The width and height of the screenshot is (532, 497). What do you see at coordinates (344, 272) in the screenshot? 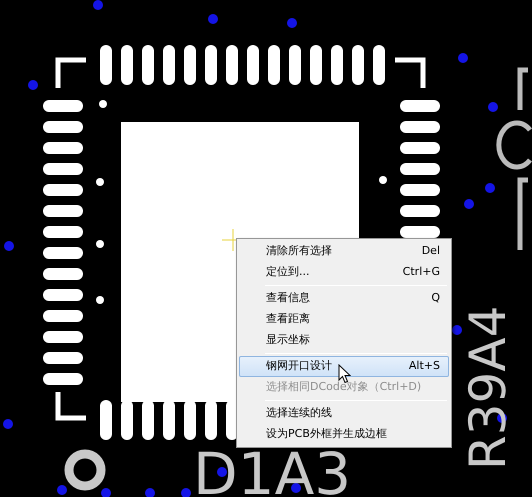
I see `menu-item: 定位到... Ctrl+G` at bounding box center [344, 272].